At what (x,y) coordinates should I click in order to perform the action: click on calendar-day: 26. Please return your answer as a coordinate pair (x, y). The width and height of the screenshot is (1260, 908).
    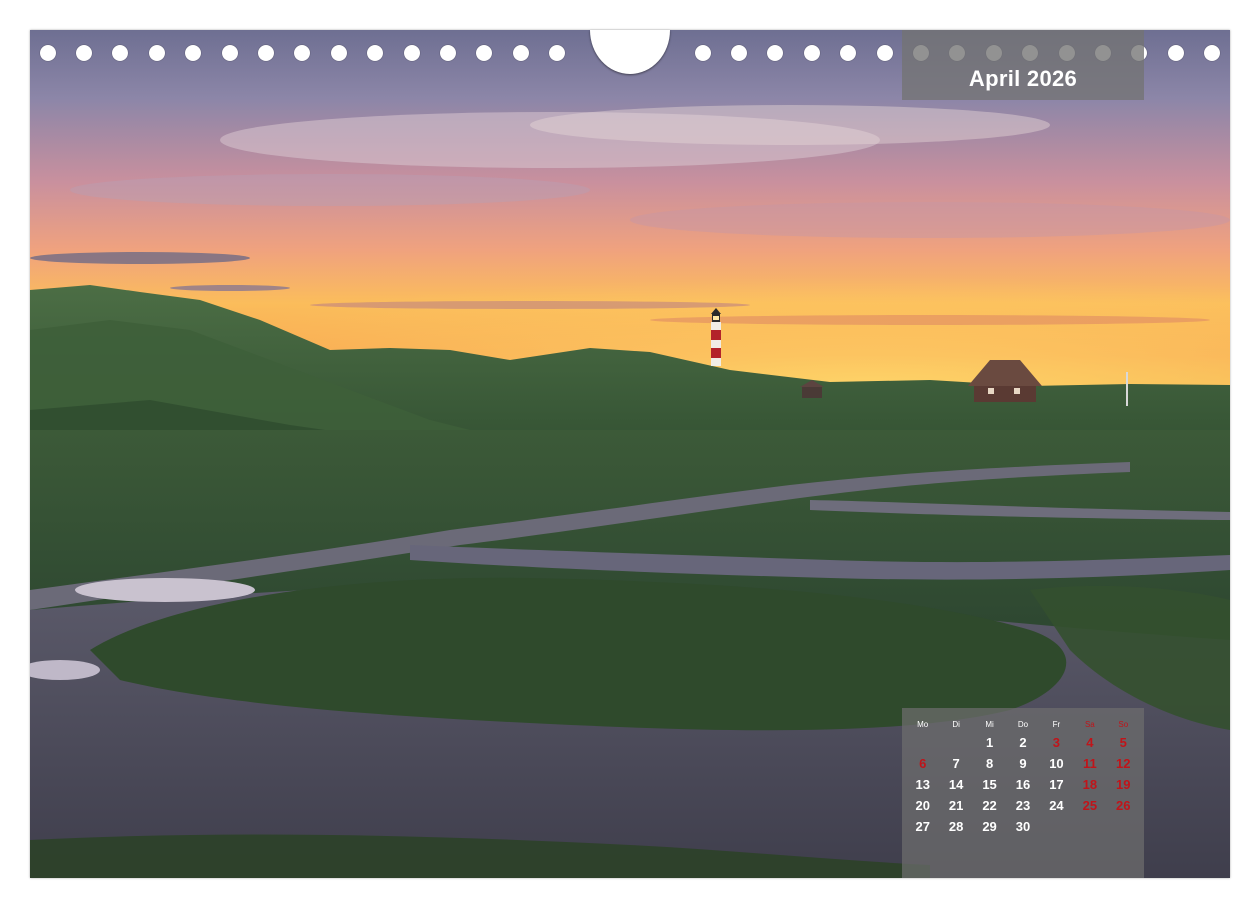
    Looking at the image, I should click on (1123, 805).